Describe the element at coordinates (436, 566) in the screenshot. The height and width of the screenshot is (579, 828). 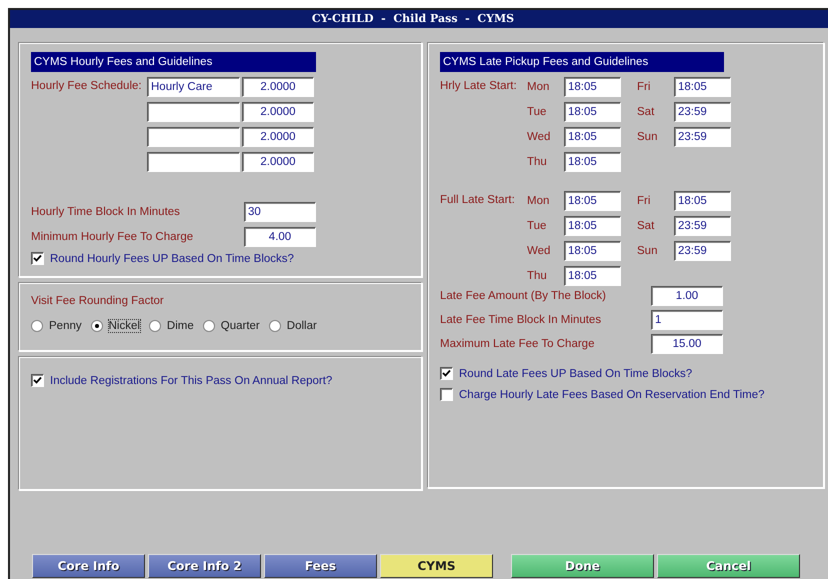
I see `tab: CYMS` at that location.